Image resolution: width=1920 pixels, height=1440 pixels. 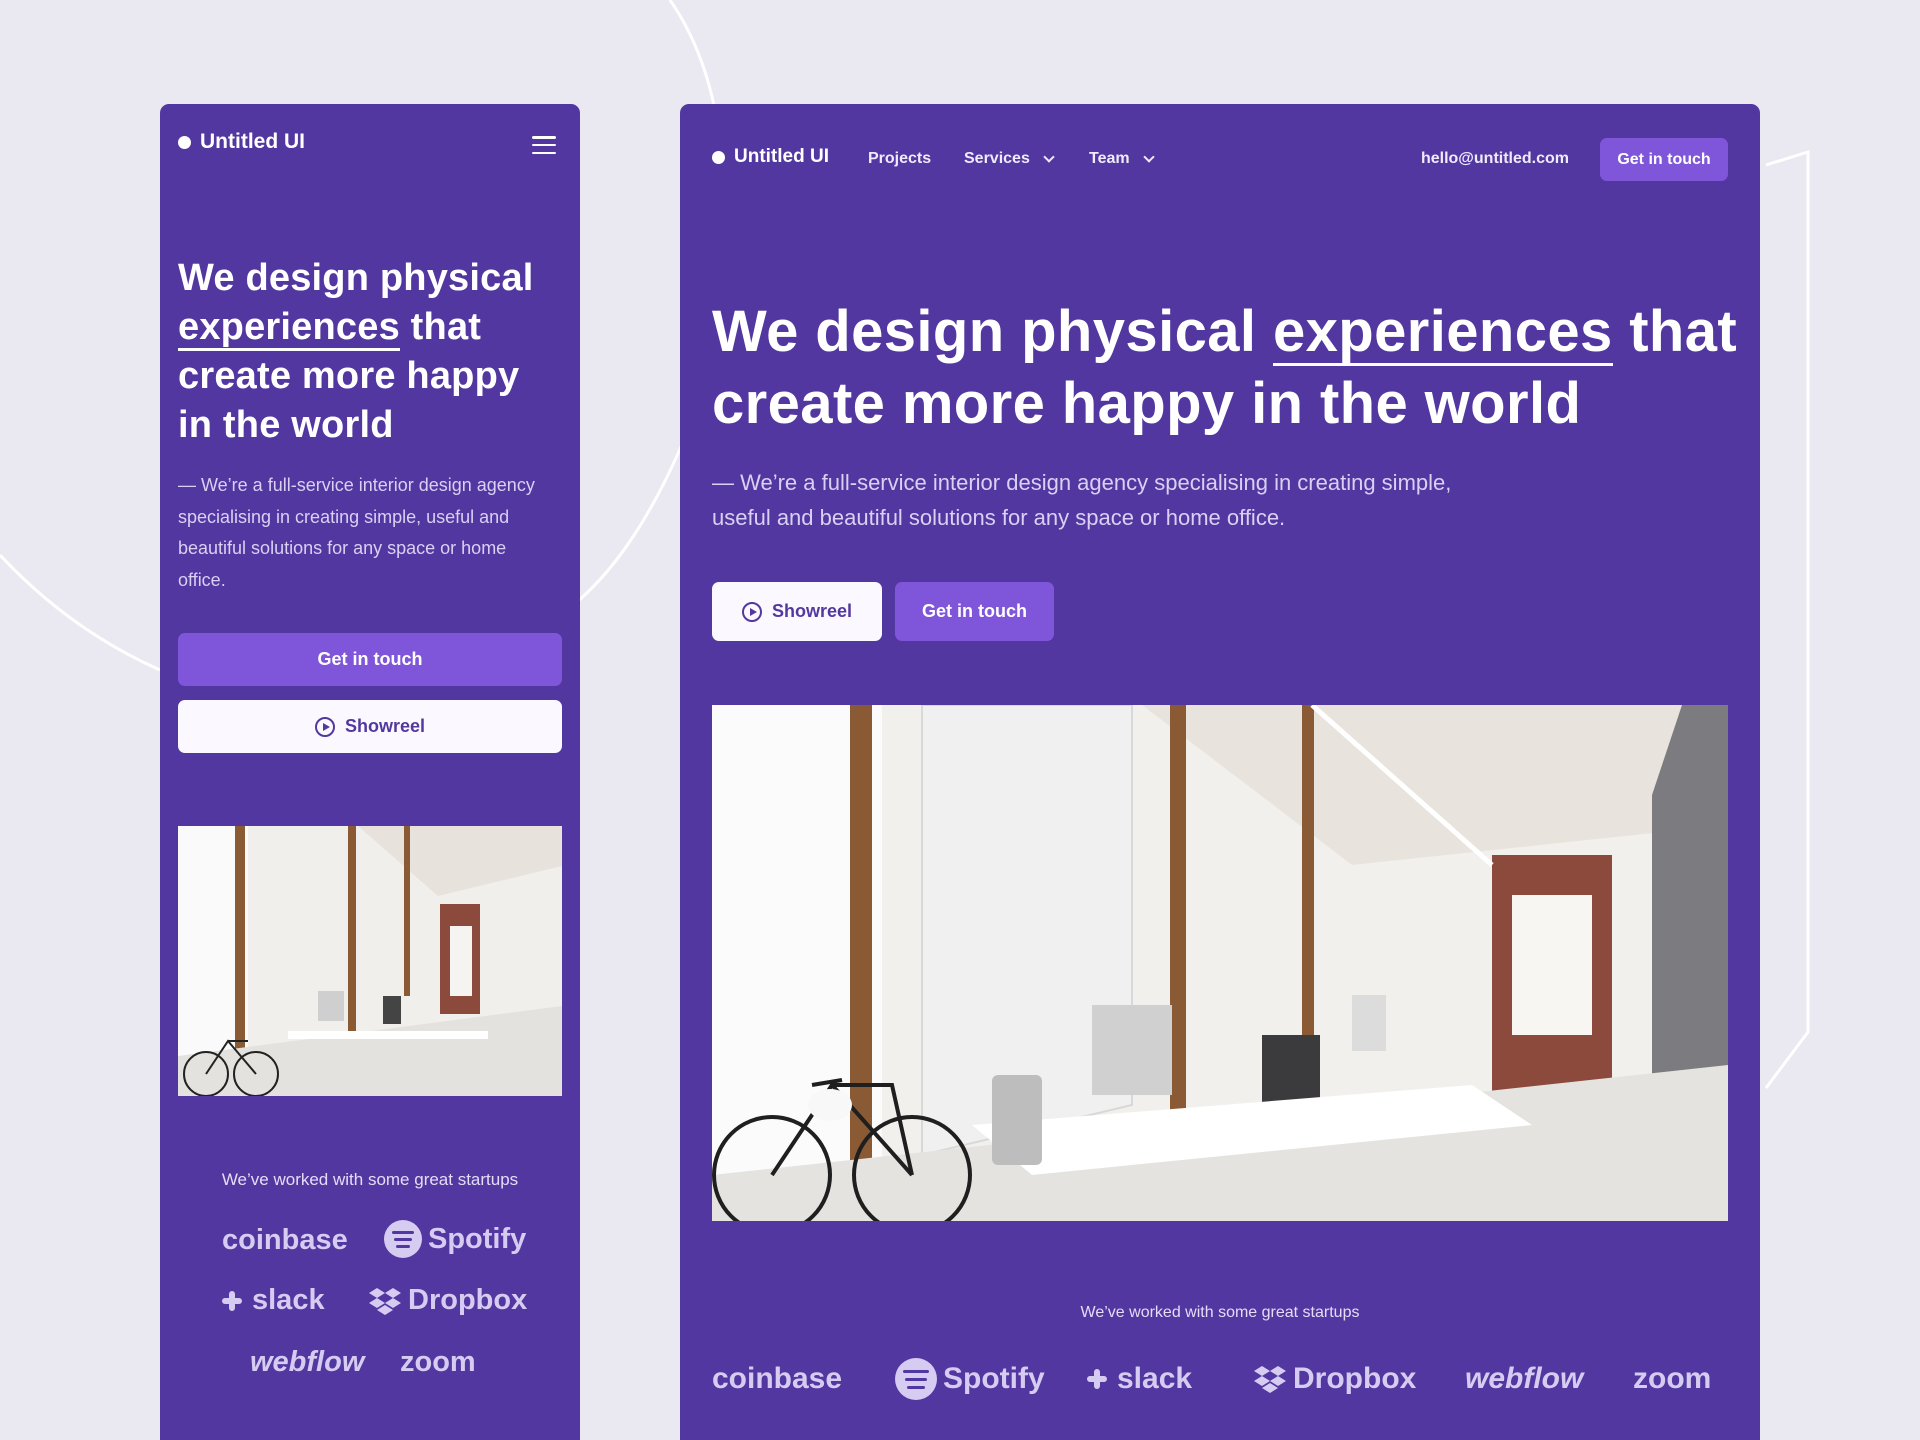 I want to click on hero-title-part: that, so click(x=1683, y=331).